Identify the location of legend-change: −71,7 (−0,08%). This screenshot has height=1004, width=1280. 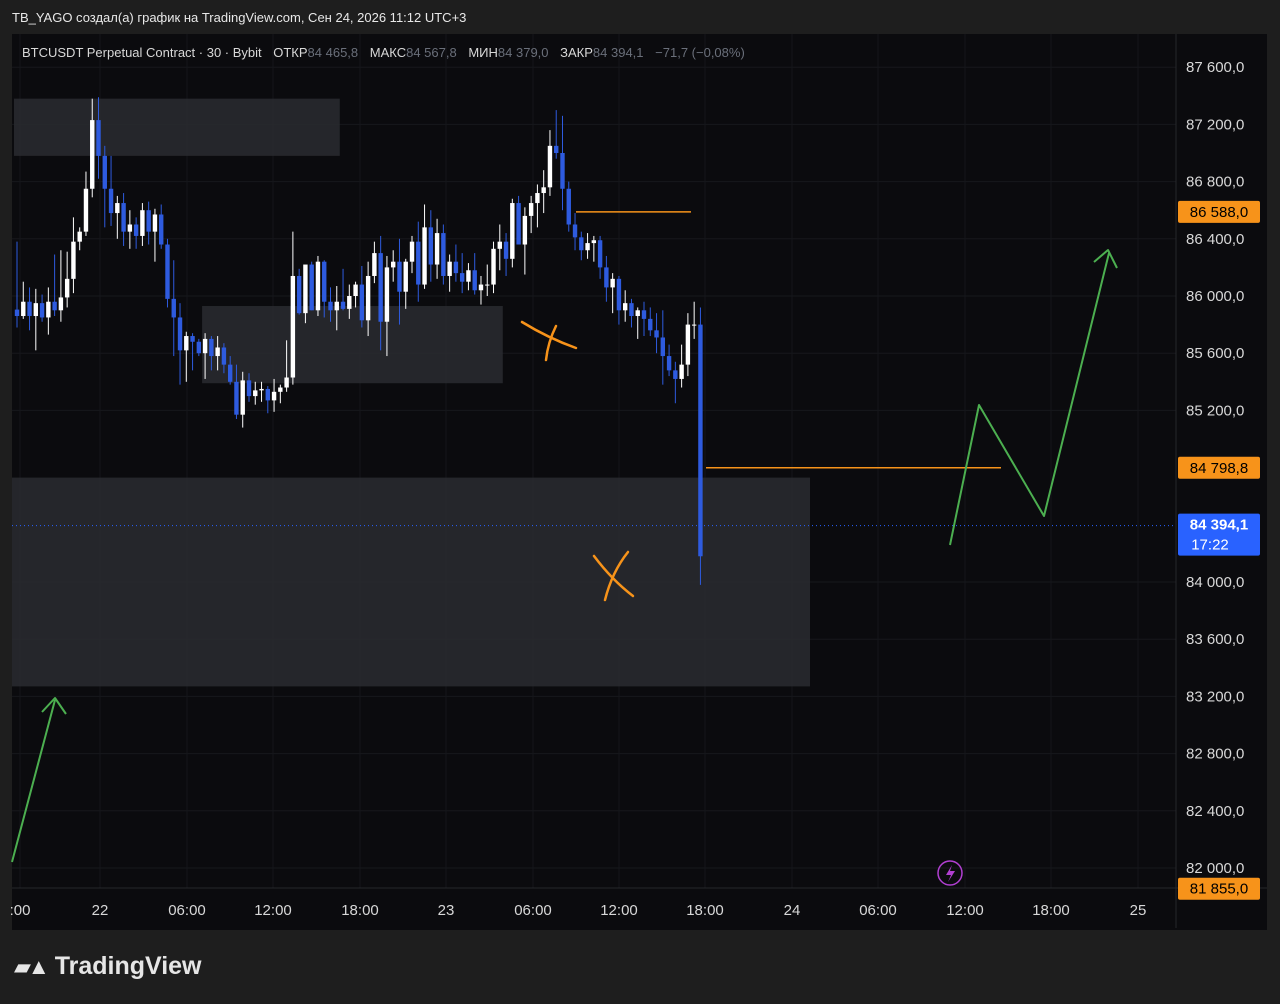
(700, 52).